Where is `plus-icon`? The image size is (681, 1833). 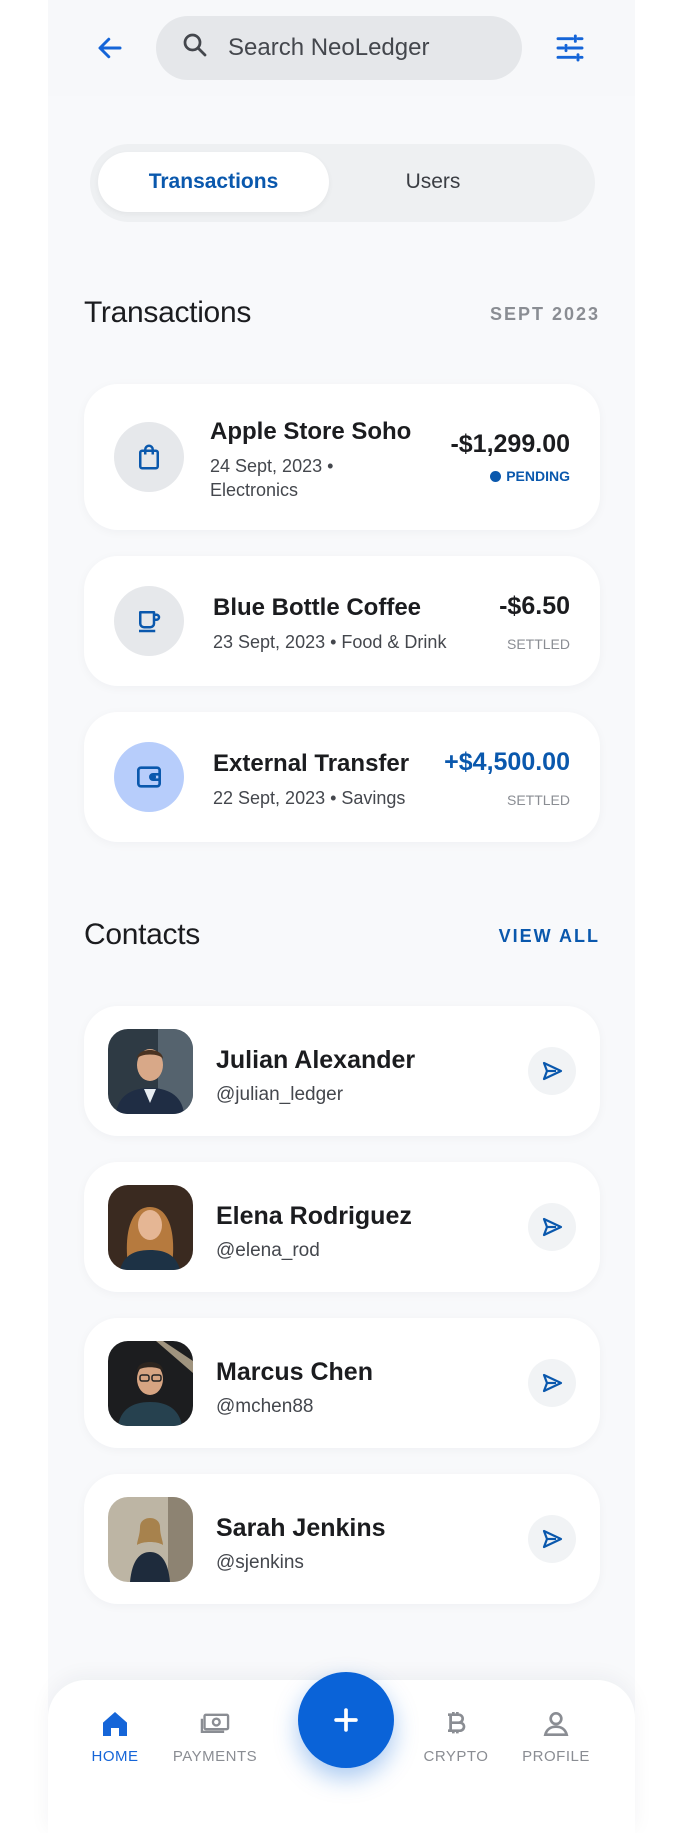 plus-icon is located at coordinates (346, 1720).